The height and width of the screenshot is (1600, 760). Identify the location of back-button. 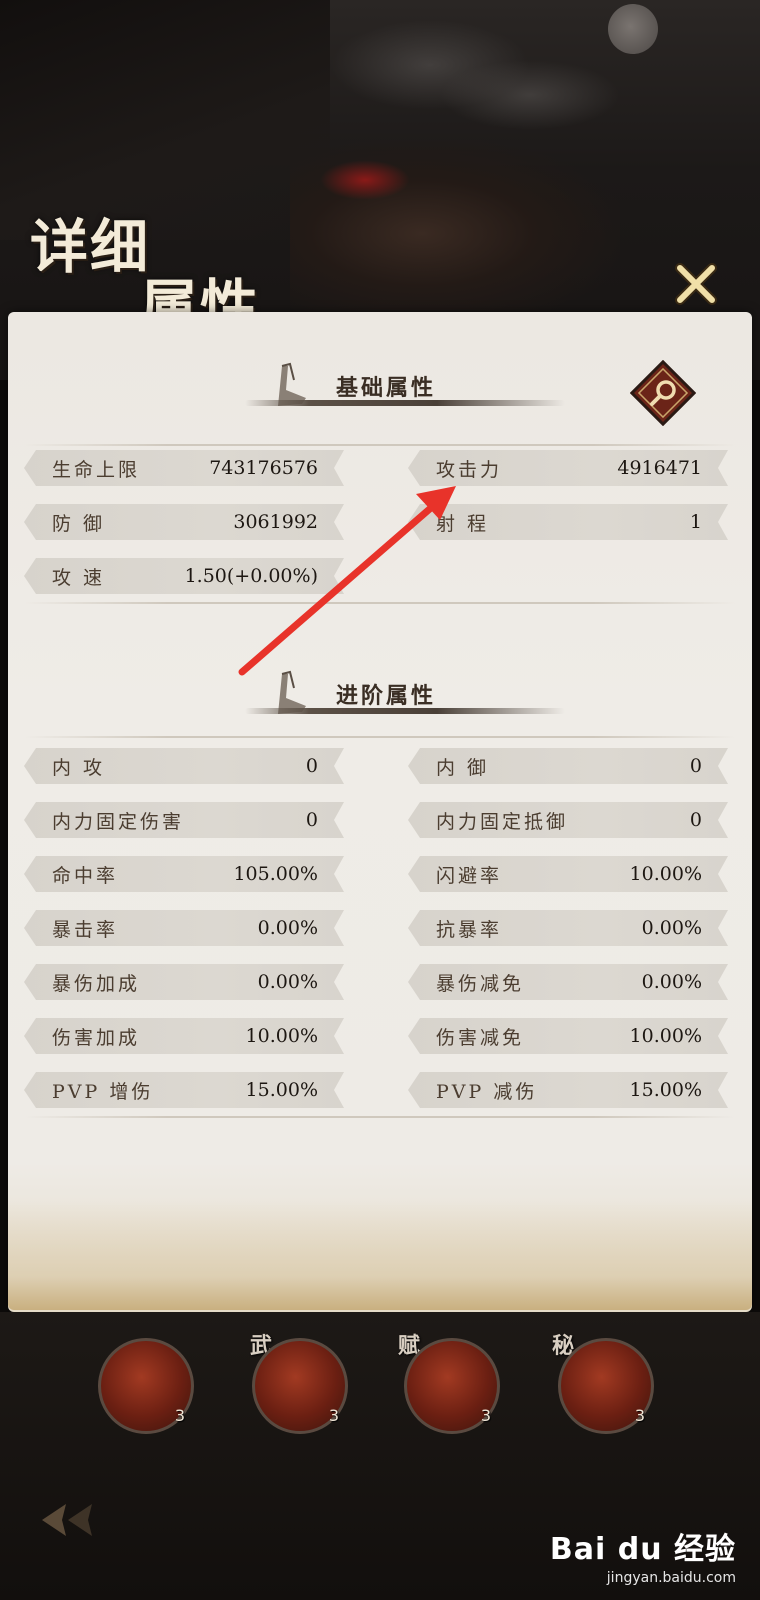
(66, 1520).